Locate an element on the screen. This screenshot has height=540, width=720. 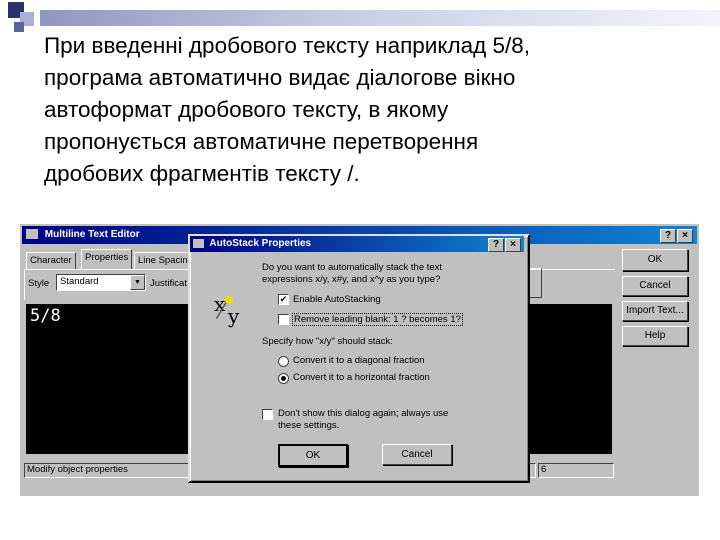
dialog-ok-button: OK is located at coordinates (313, 455).